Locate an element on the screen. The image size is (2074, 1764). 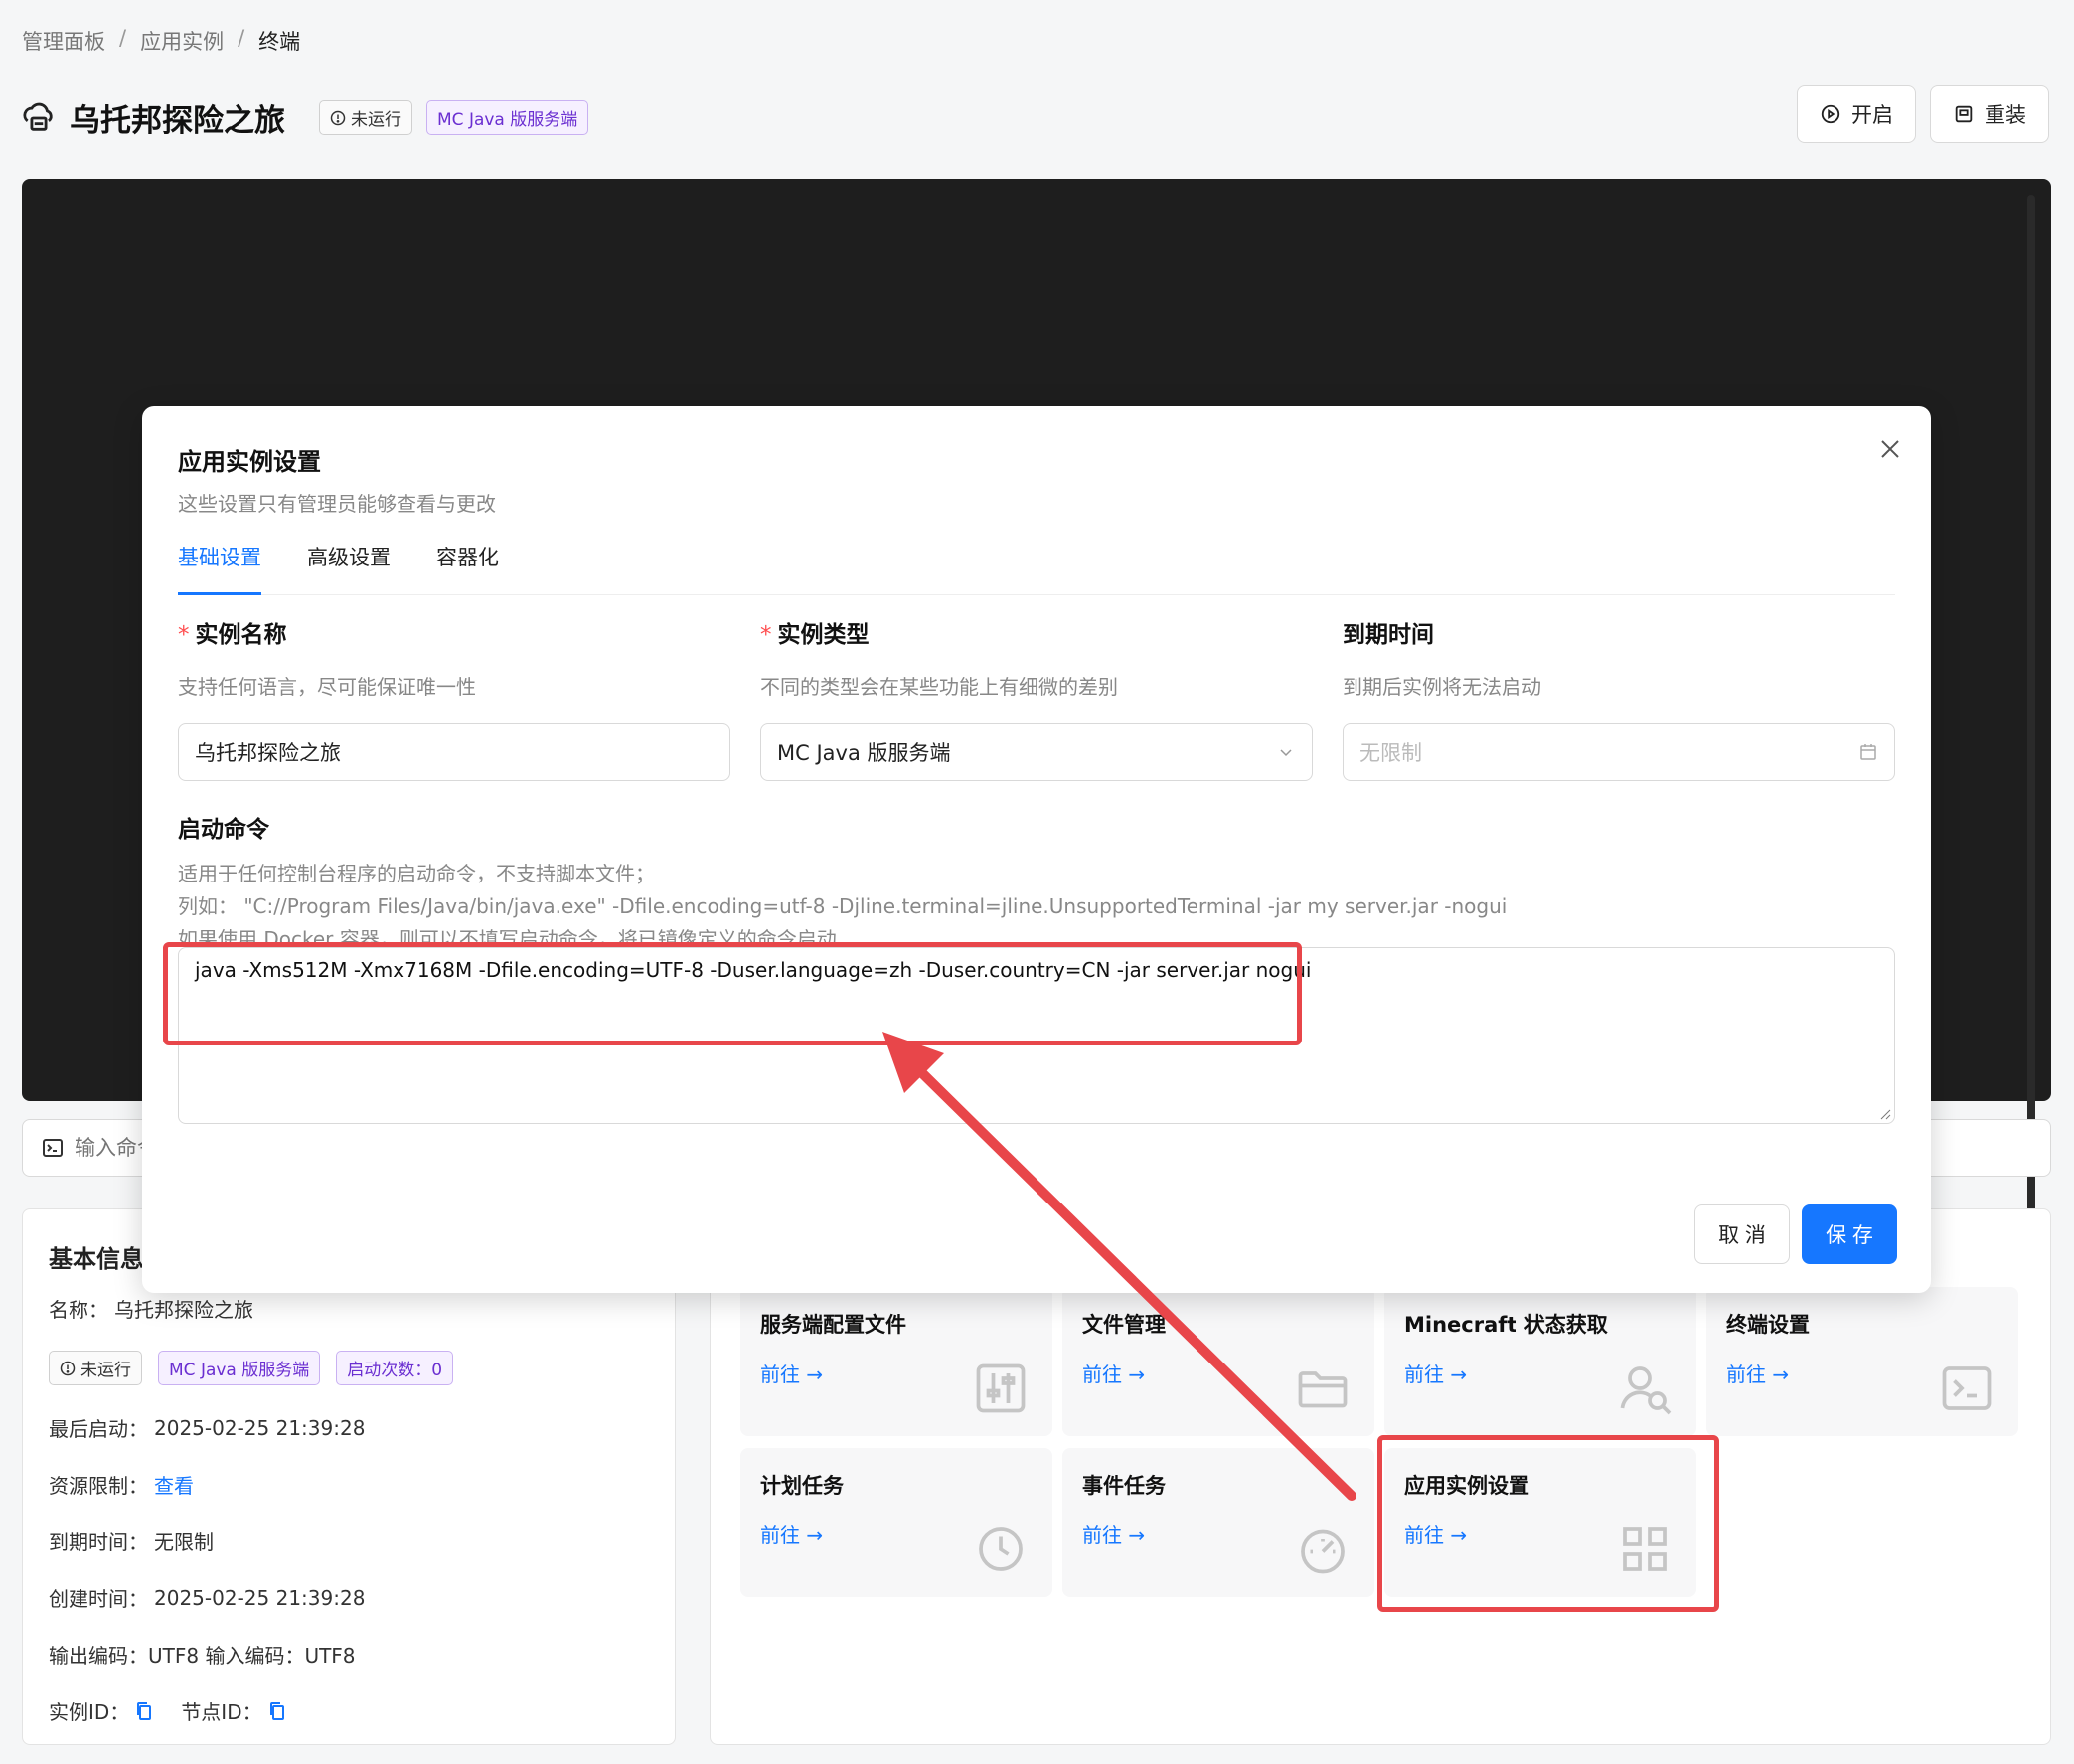
start-label: 开启 is located at coordinates (1872, 115).